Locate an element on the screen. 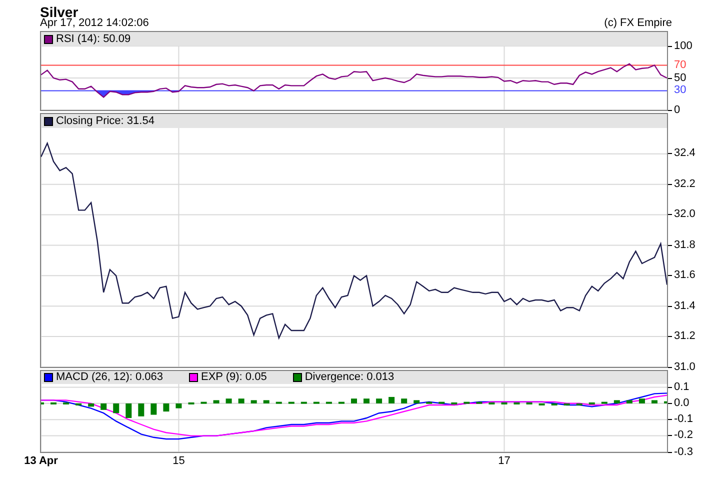 This screenshot has width=710, height=487. axis-label: 100 is located at coordinates (683, 46).